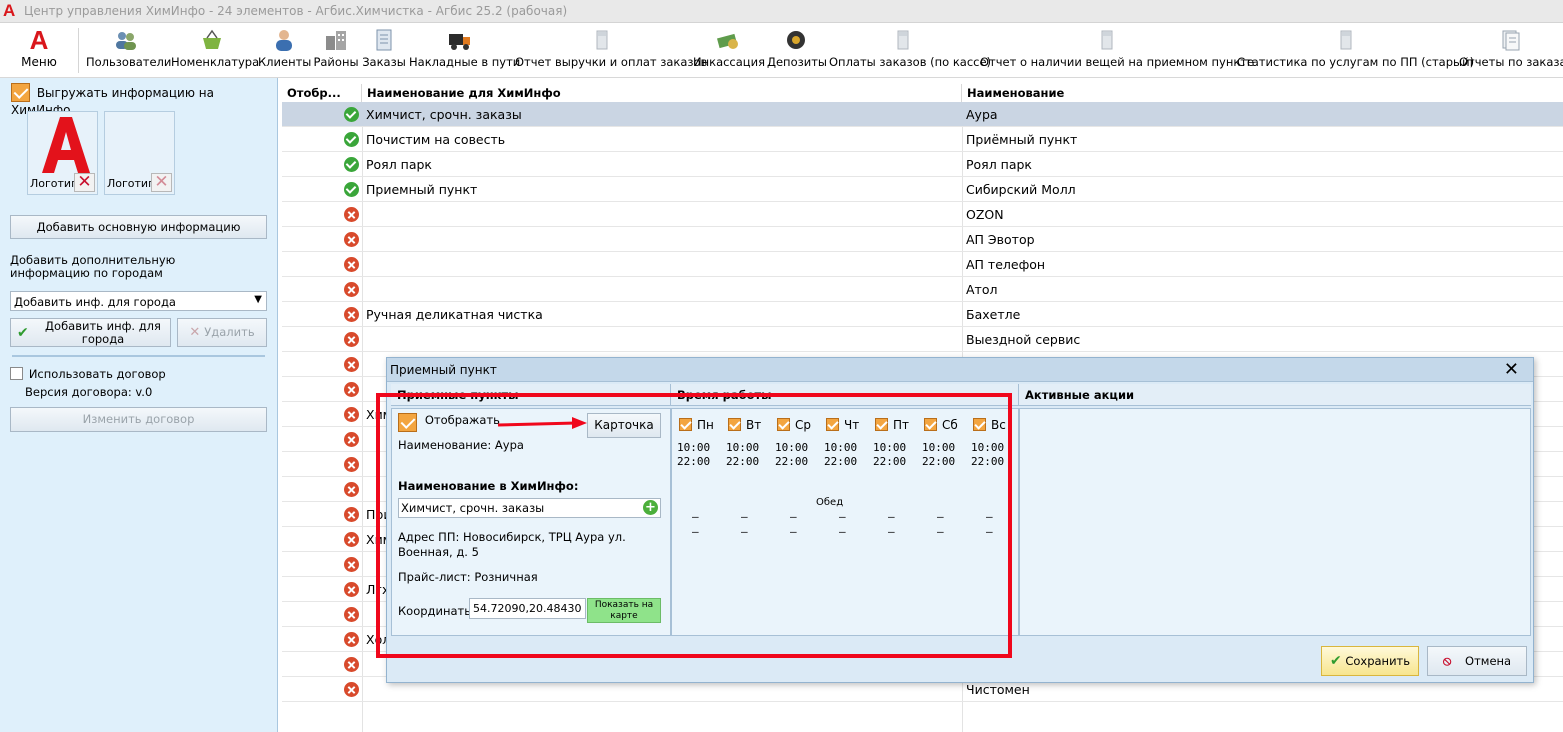  What do you see at coordinates (16, 373) in the screenshot?
I see `use-contract-checkbox` at bounding box center [16, 373].